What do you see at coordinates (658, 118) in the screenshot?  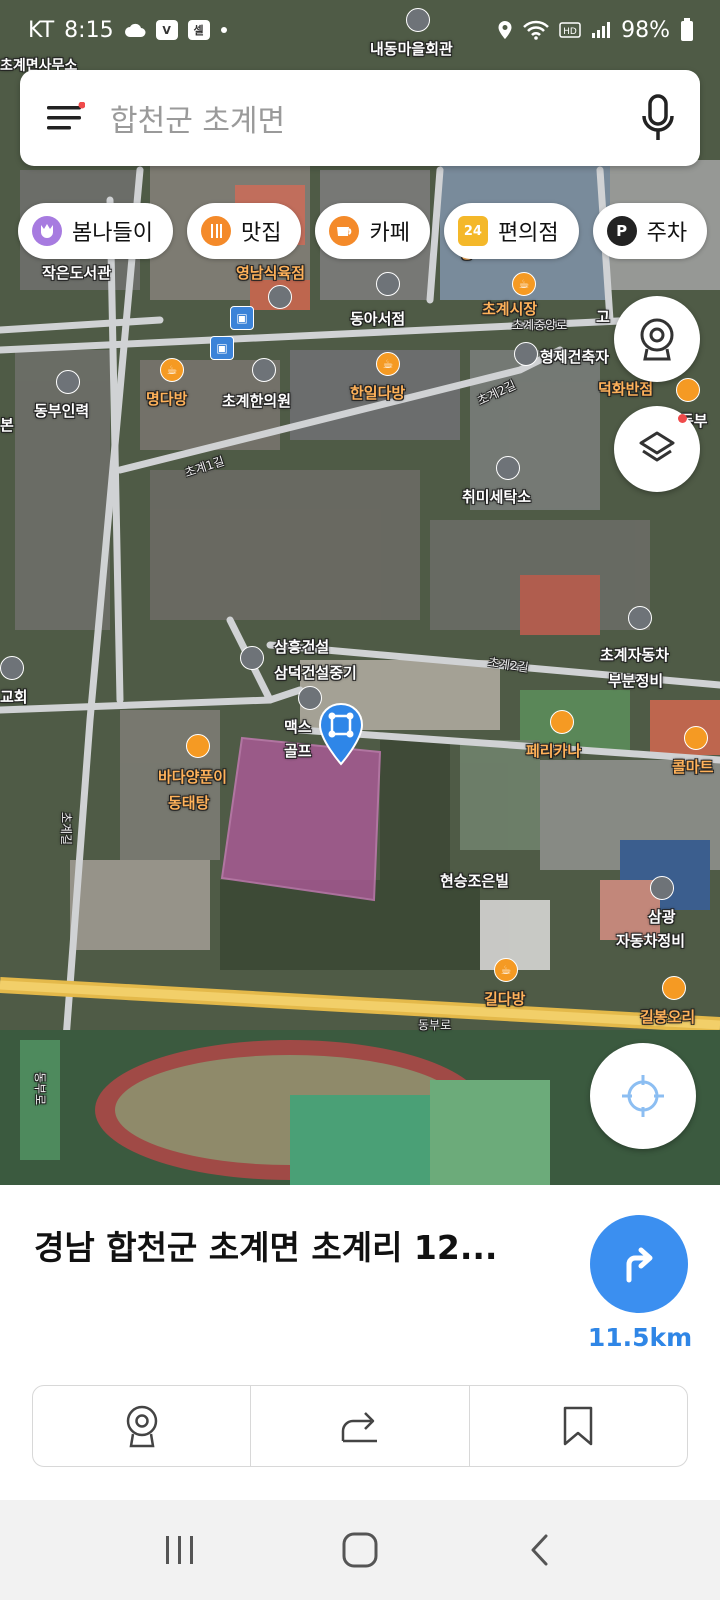 I see `voice-search-button` at bounding box center [658, 118].